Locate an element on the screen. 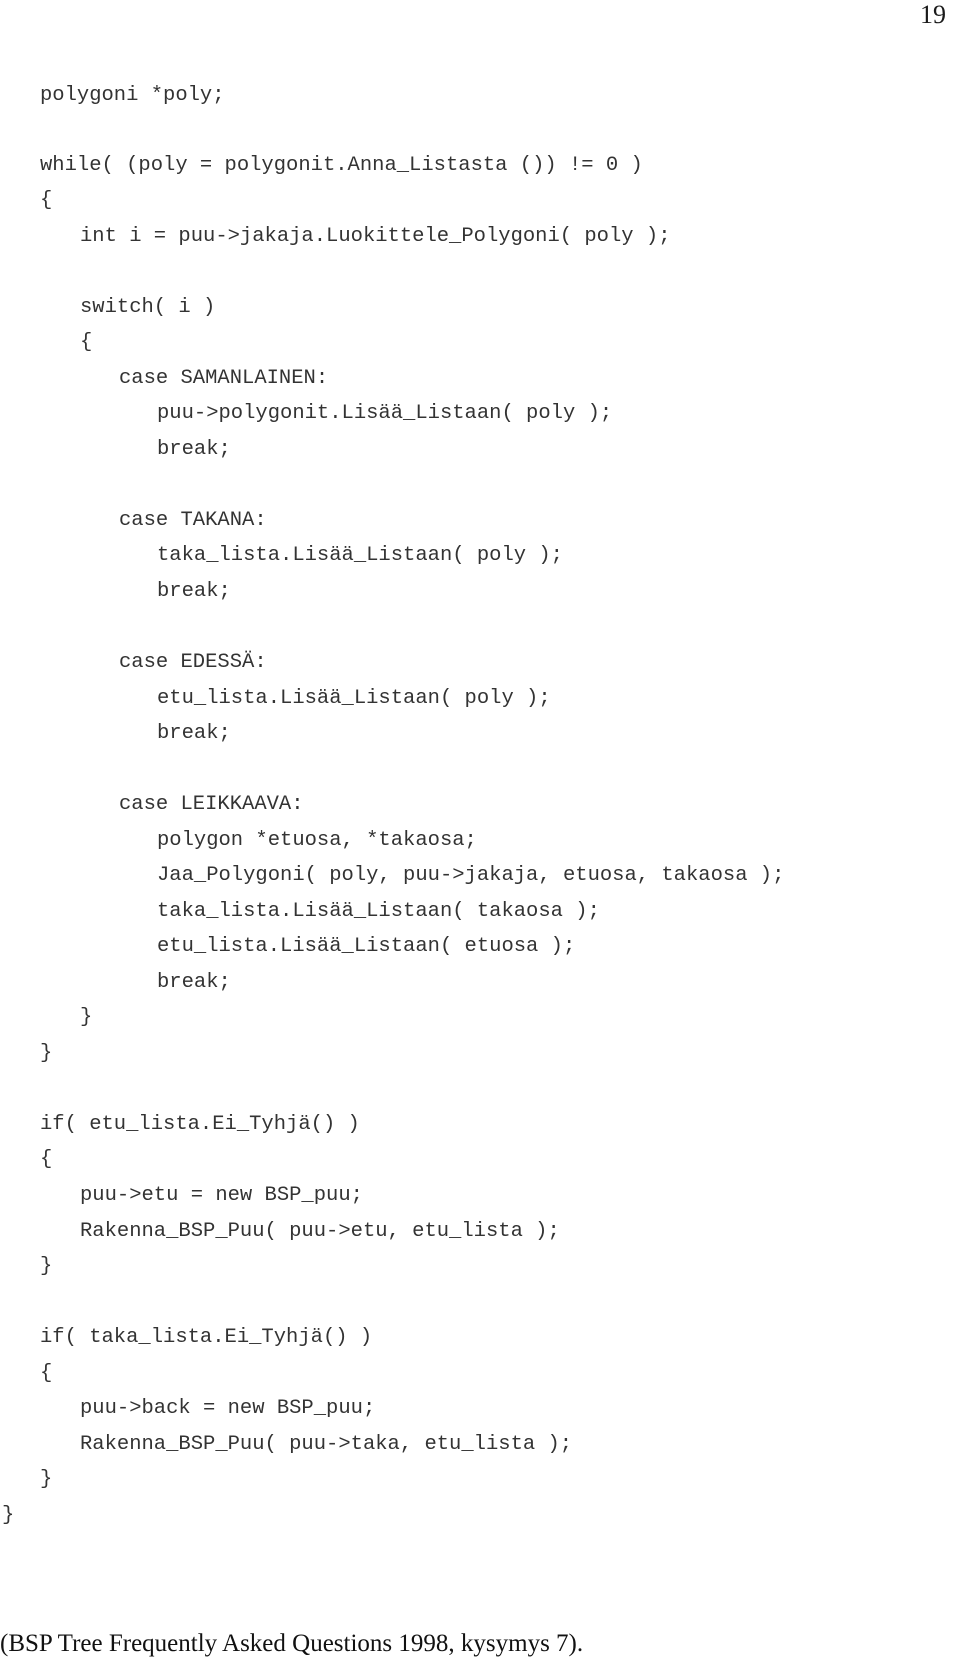 The width and height of the screenshot is (960, 1661). code-line: if( taka_lista.Ei_Tyhjä() ) is located at coordinates (206, 1337).